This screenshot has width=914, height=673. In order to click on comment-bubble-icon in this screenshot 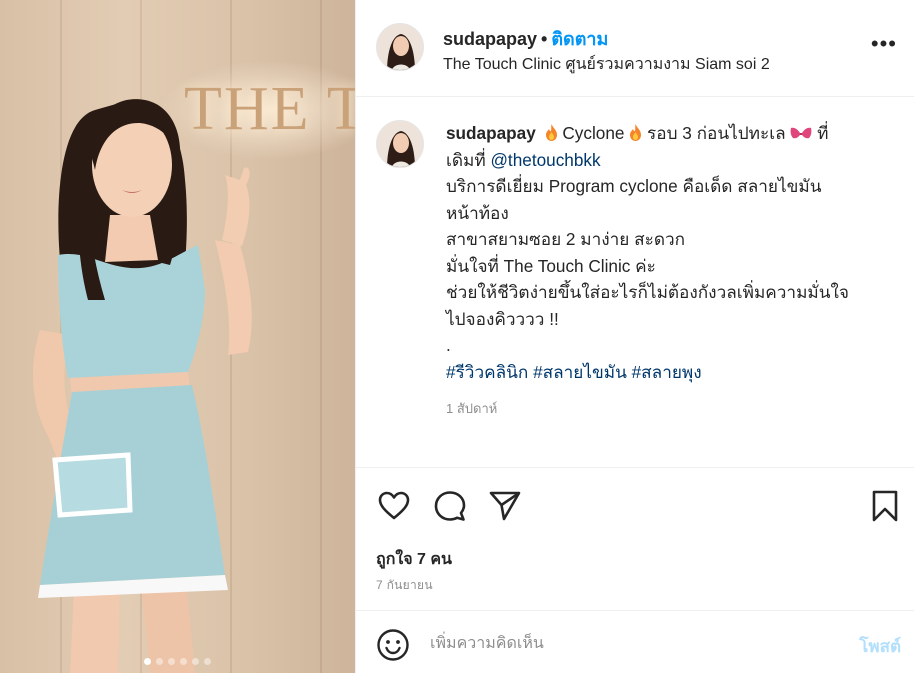, I will do `click(450, 506)`.